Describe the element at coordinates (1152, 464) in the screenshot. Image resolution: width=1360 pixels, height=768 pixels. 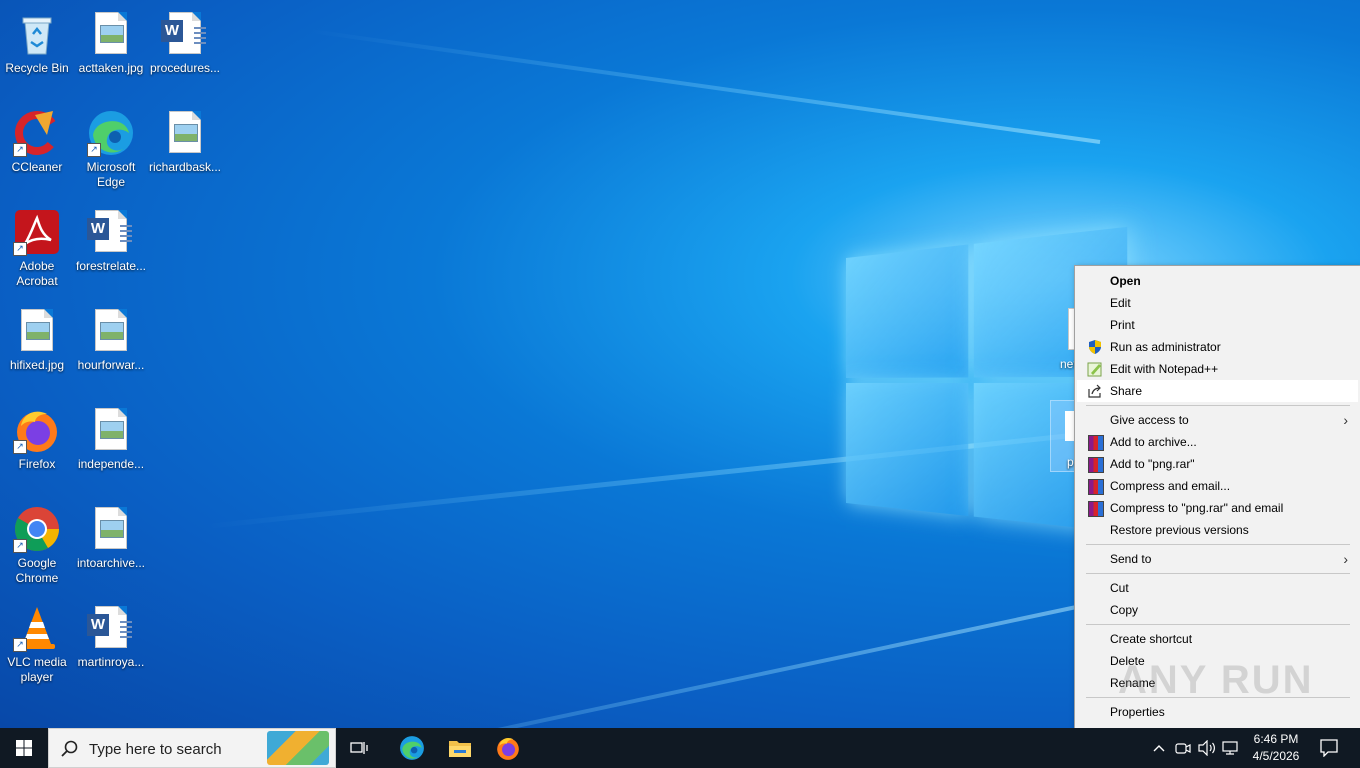
I see `menu-item-label: Add to "png.rar"` at that location.